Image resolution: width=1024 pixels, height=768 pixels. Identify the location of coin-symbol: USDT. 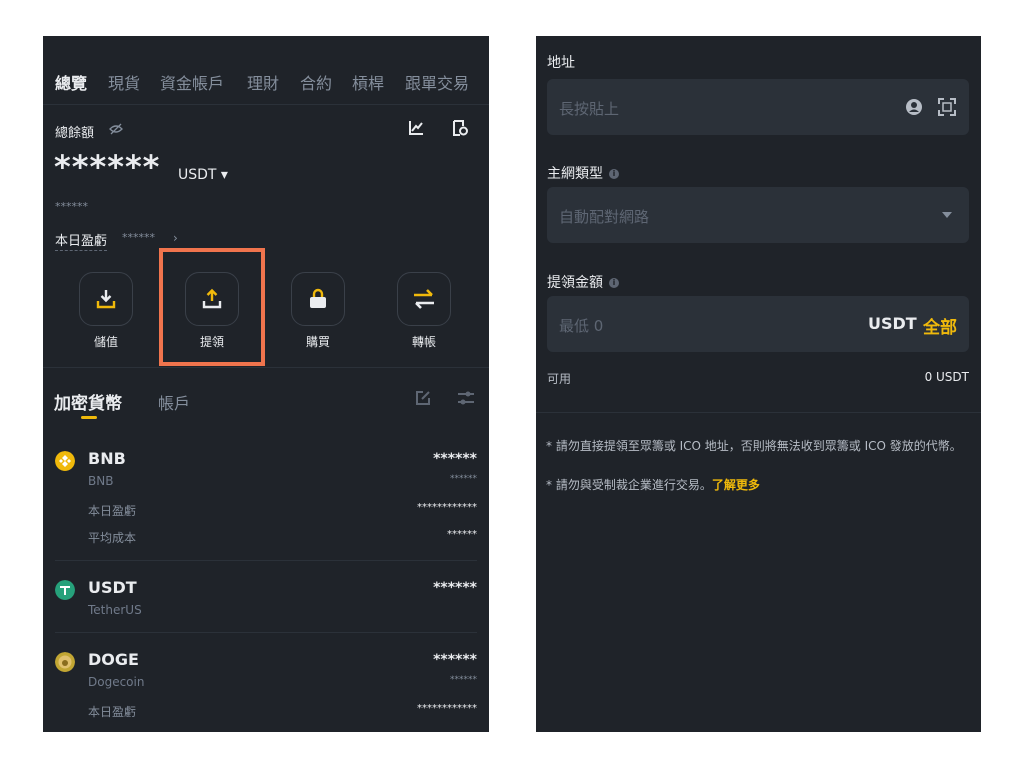
(112, 587).